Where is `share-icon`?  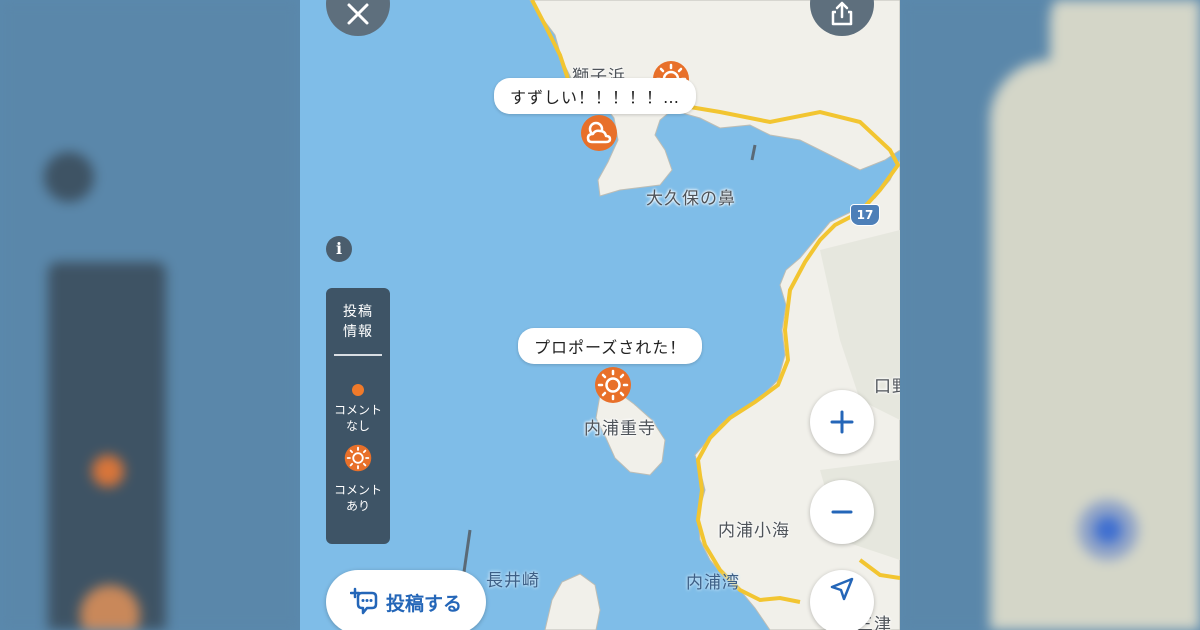
share-icon is located at coordinates (842, 13).